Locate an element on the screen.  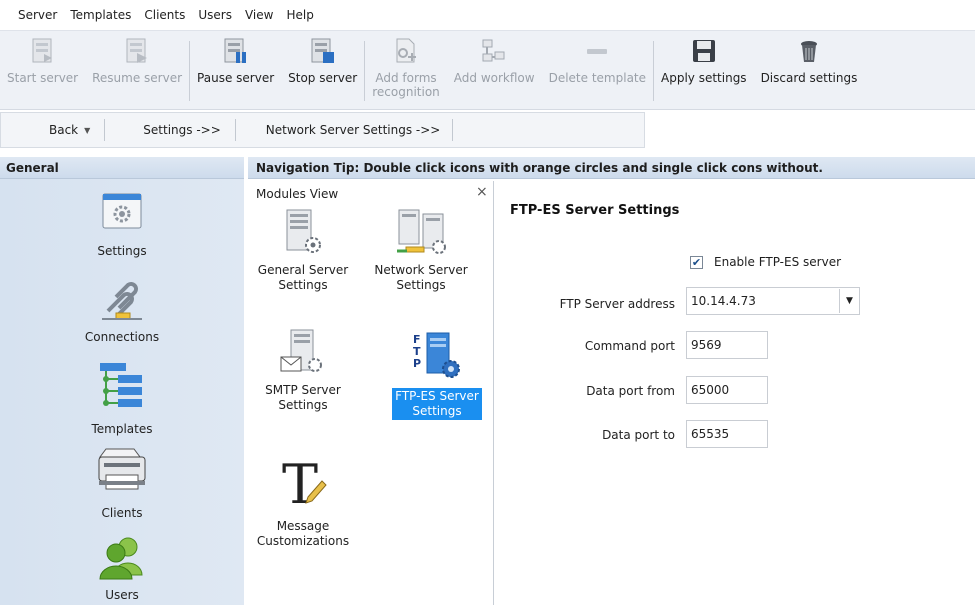
nav-item-templates: Templates is located at coordinates (122, 398).